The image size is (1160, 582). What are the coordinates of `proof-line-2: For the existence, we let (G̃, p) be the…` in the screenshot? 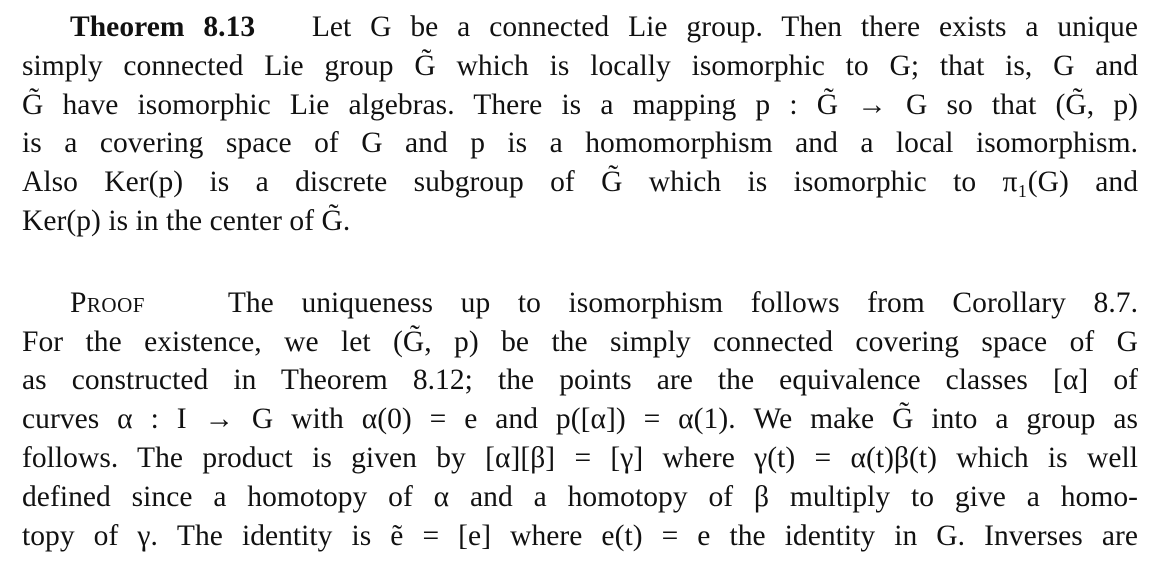 It's located at (580, 341).